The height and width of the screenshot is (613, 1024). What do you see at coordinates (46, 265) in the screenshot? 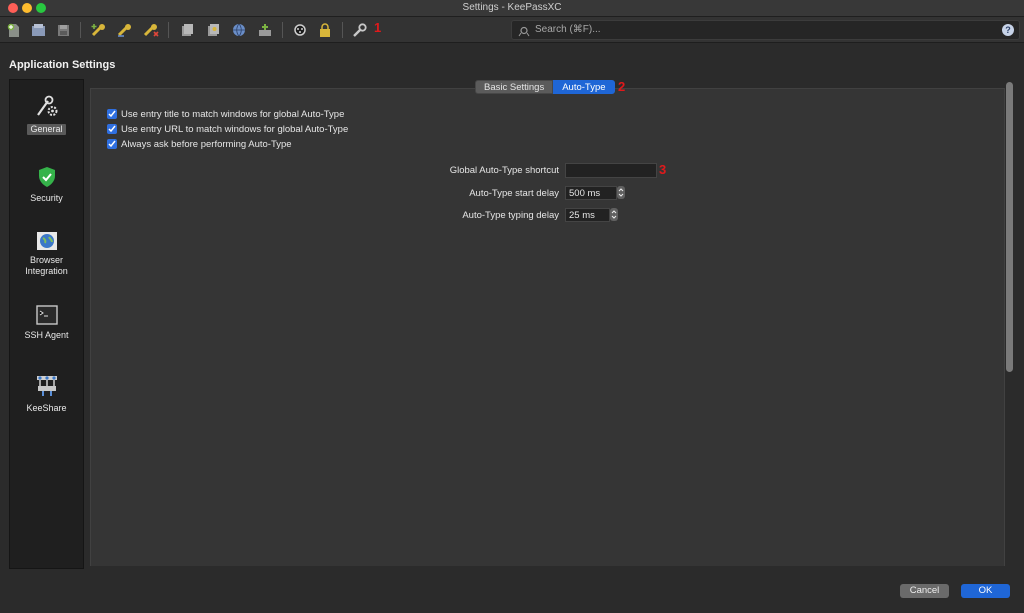
I see `sidebar-label-browser-integration: Browser Integration` at bounding box center [46, 265].